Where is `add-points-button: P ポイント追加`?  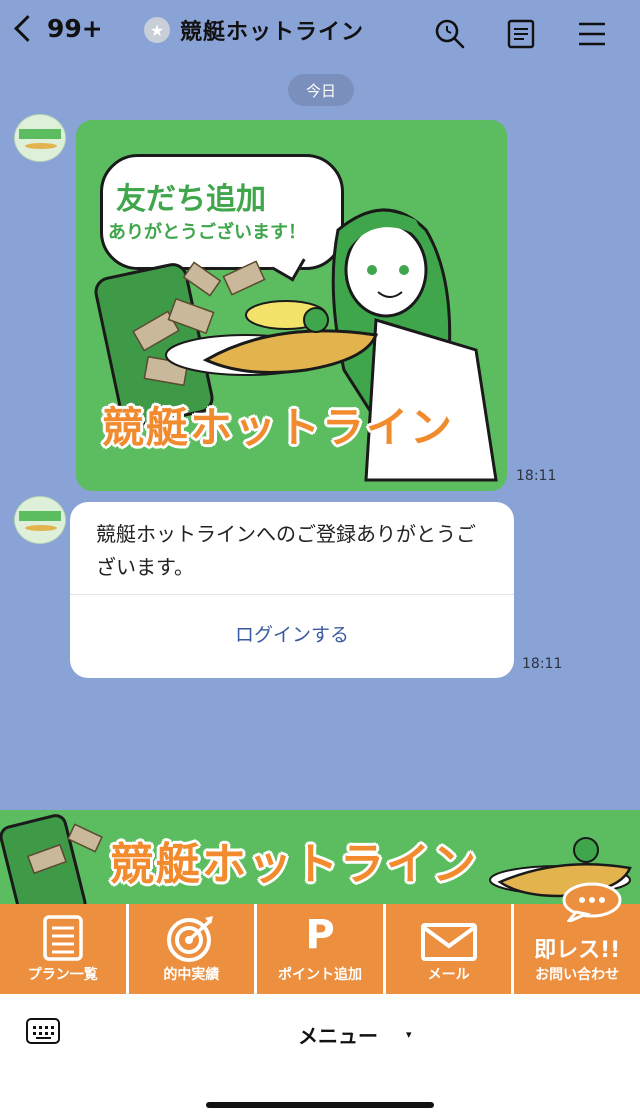
add-points-button: P ポイント追加 is located at coordinates (320, 949).